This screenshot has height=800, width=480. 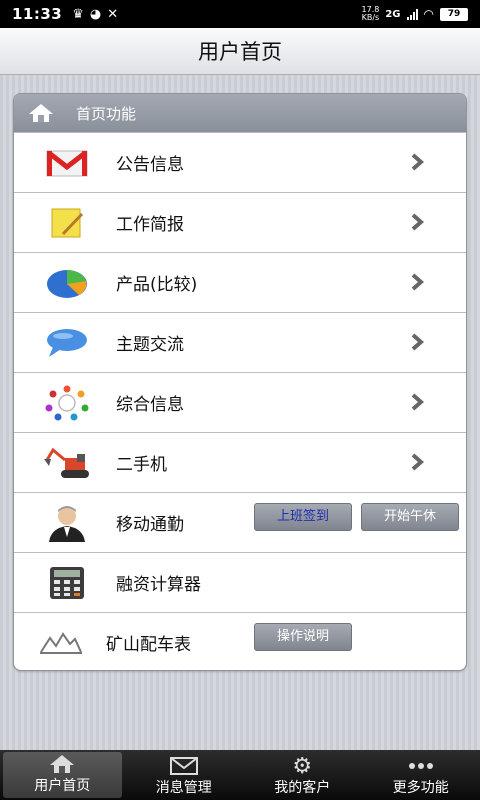 I want to click on menu-item-label: 工作简报, so click(x=150, y=225).